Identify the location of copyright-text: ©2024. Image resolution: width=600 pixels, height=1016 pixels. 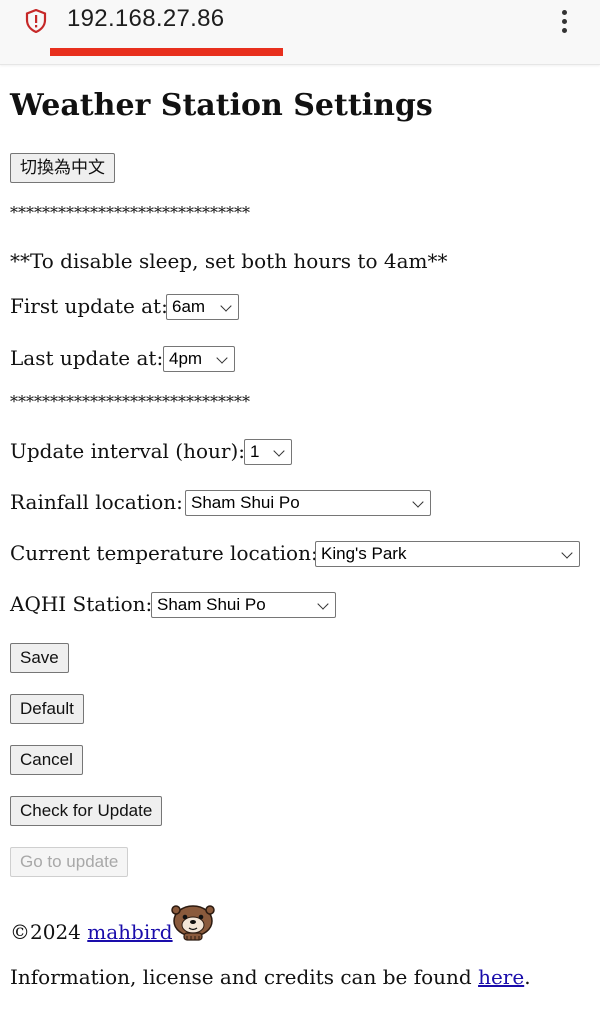
(49, 932).